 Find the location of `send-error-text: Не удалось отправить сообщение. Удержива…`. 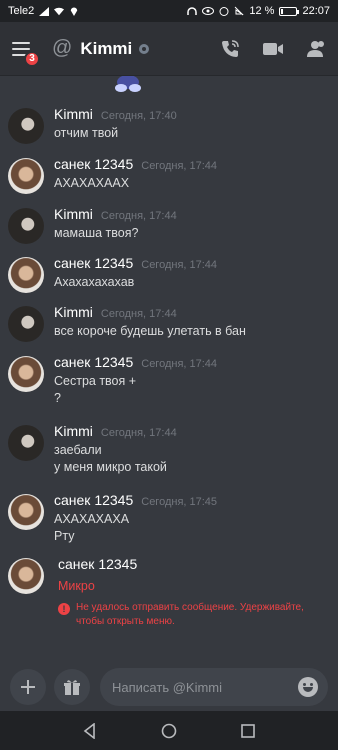

send-error-text: Не удалось отправить сообщение. Удержива… is located at coordinates (190, 614).